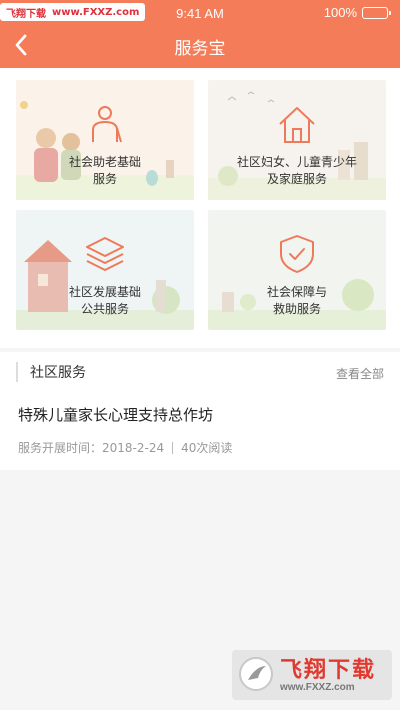 The width and height of the screenshot is (400, 710). Describe the element at coordinates (17, 372) in the screenshot. I see `section-marker` at that location.